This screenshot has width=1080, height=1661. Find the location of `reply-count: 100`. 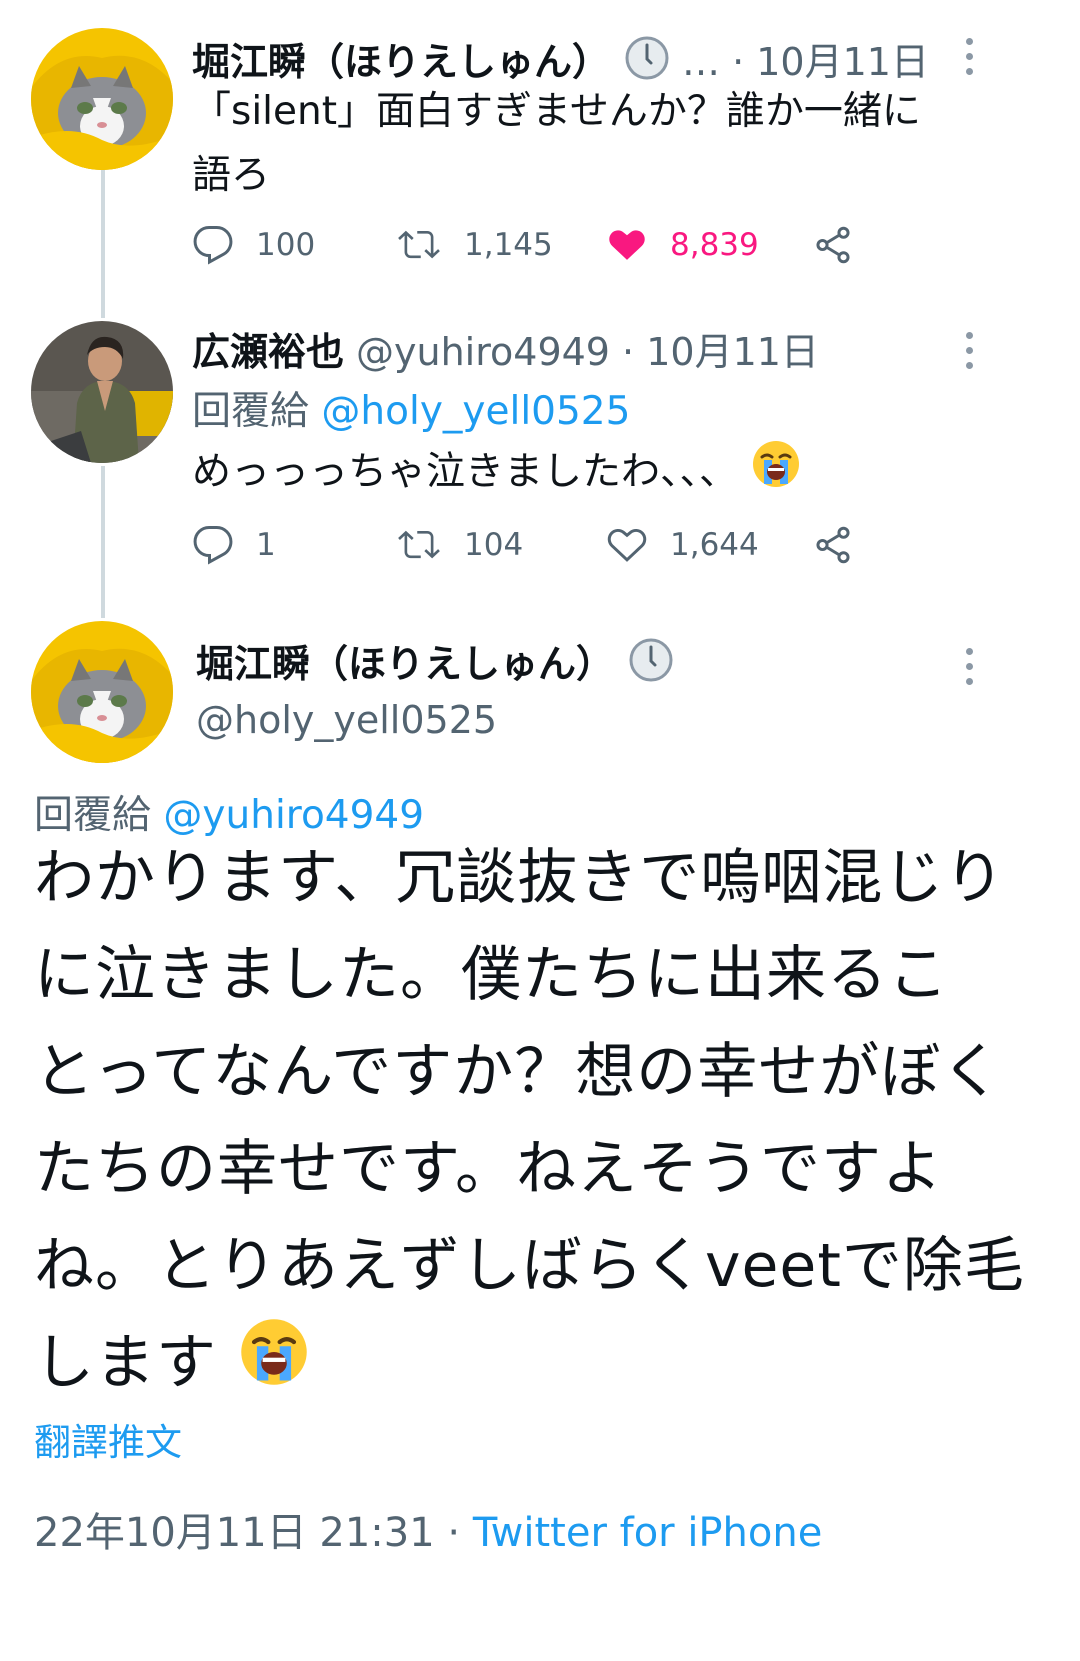

reply-count: 100 is located at coordinates (286, 245).